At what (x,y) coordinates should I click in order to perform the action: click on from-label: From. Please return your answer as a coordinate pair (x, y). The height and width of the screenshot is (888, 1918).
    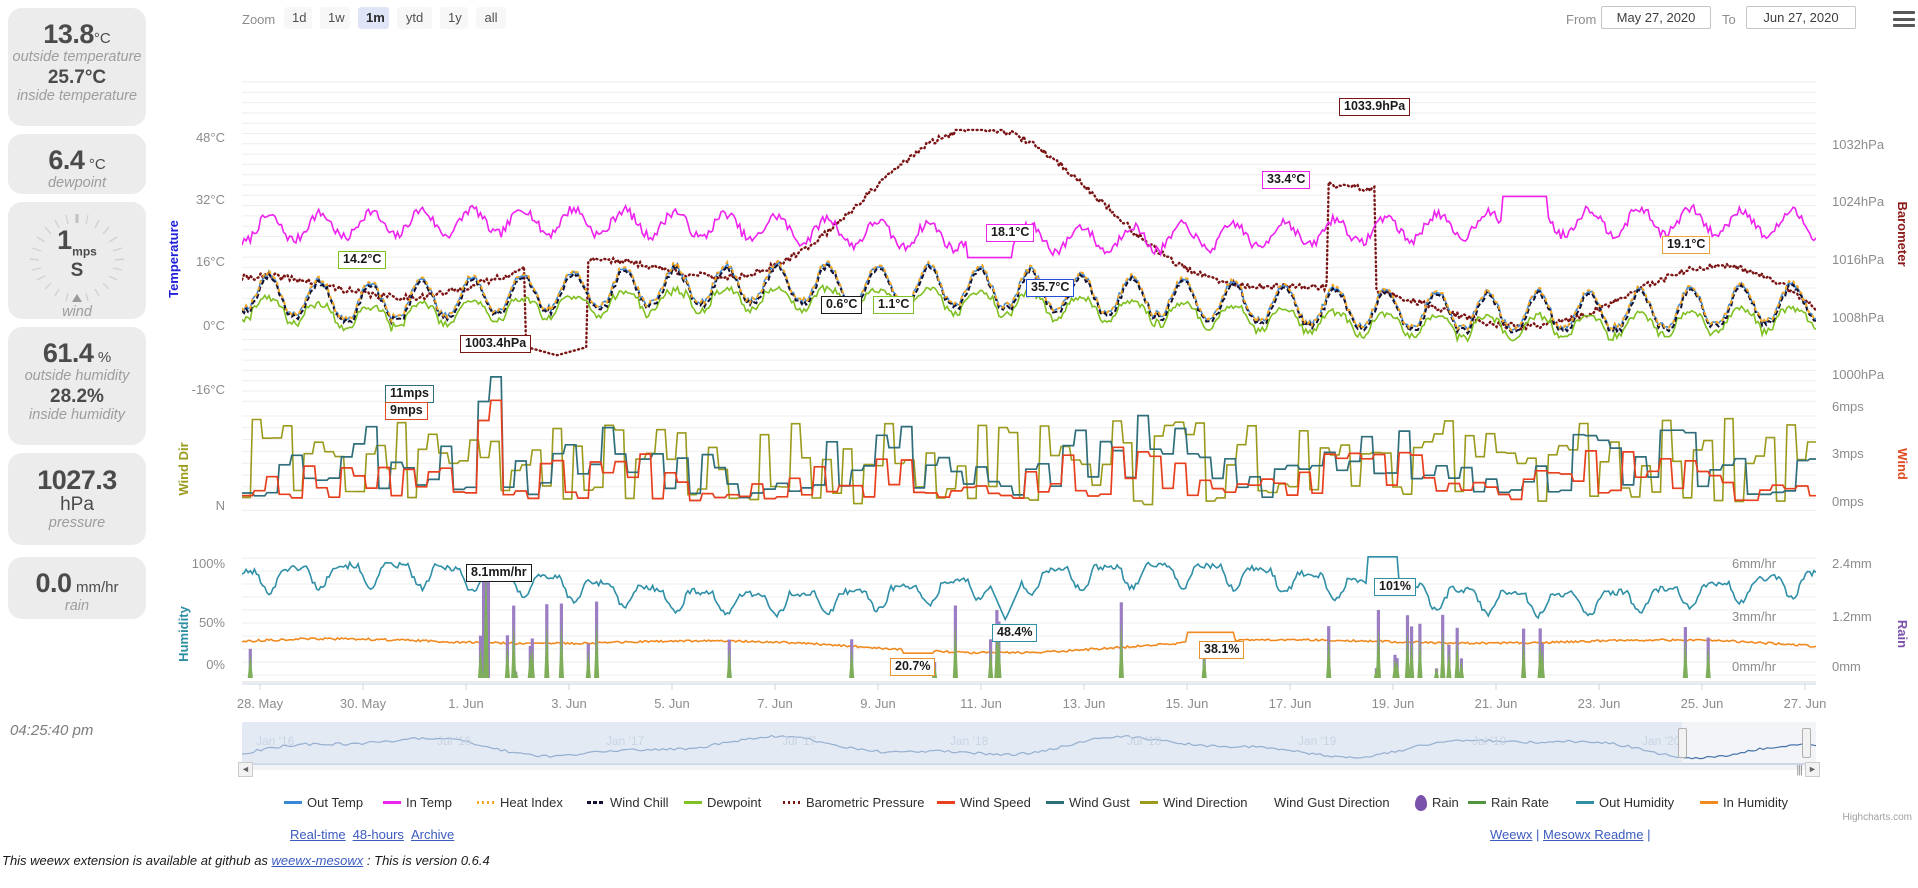
    Looking at the image, I should click on (1581, 19).